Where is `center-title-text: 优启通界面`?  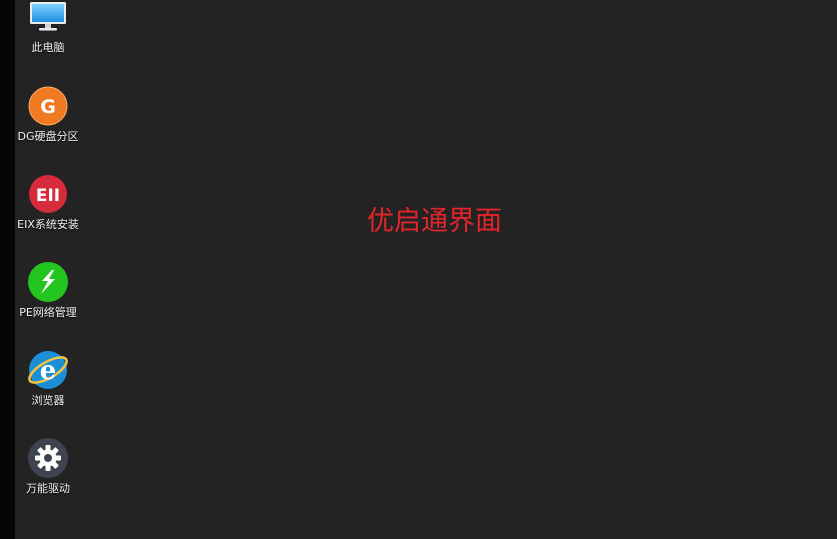 center-title-text: 优启通界面 is located at coordinates (434, 221).